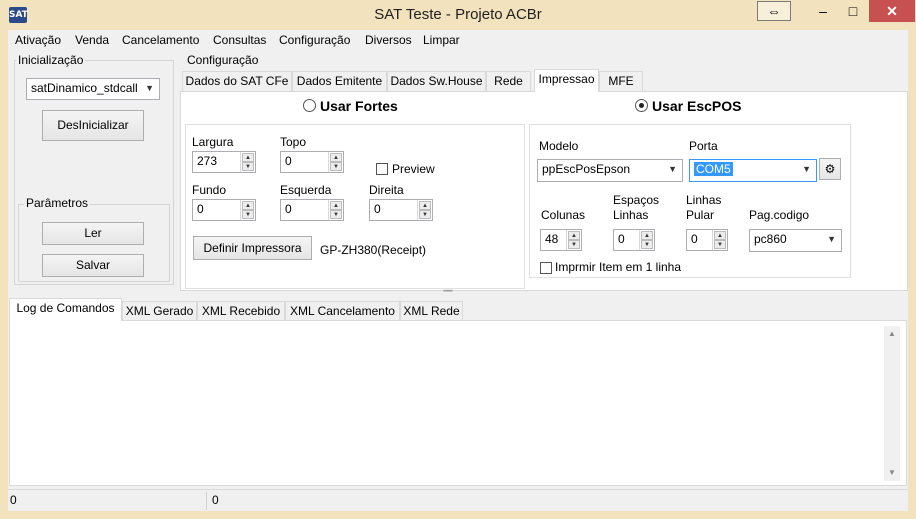 The width and height of the screenshot is (916, 519). I want to click on tab-xml-recebido: XML Recebido, so click(241, 311).